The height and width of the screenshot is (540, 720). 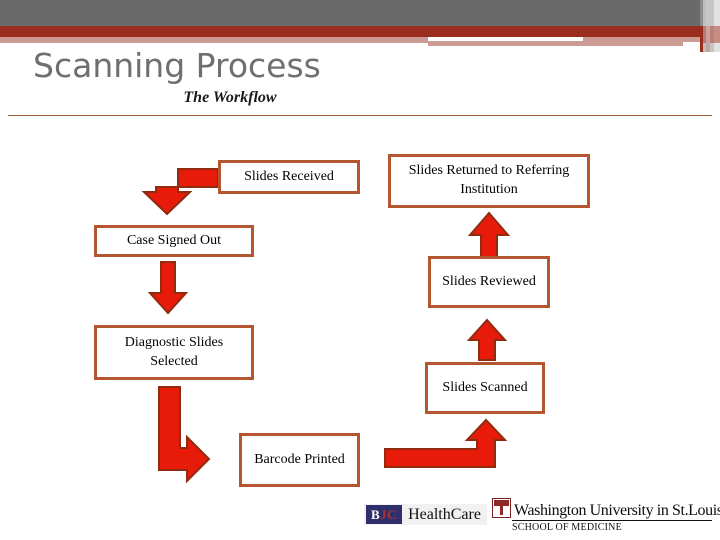 I want to click on bjc-healthcare-logo: BJC HealthCare, so click(x=425, y=514).